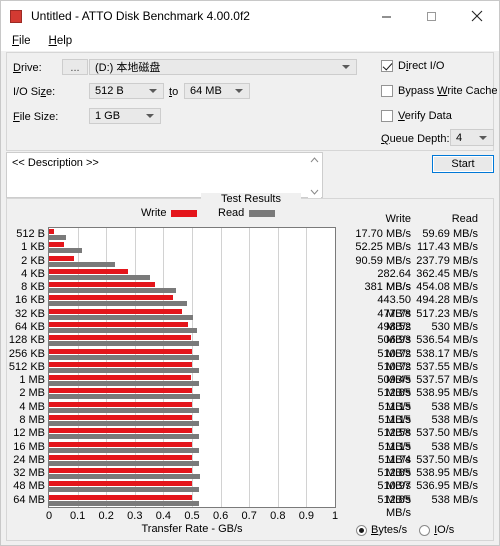  What do you see at coordinates (335, 516) in the screenshot?
I see `chart-x-tick: 1` at bounding box center [335, 516].